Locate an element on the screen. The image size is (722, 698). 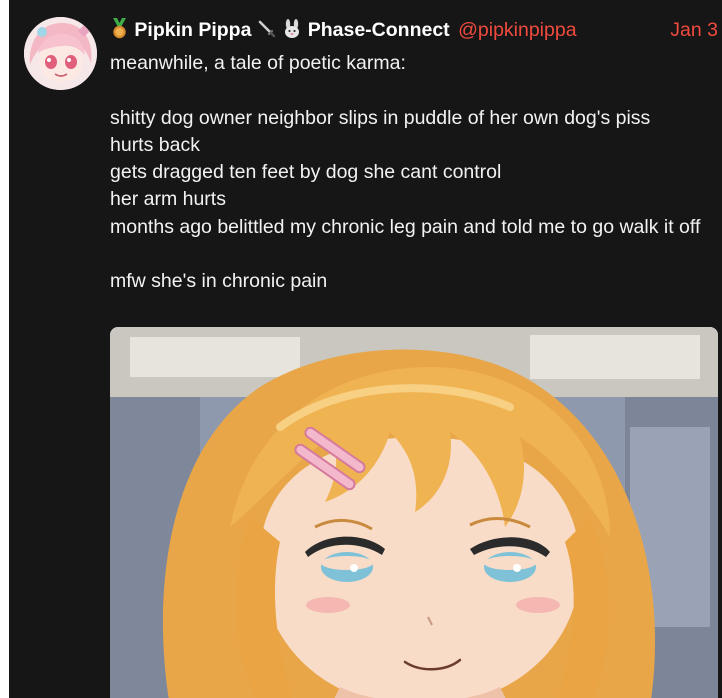
window-edge is located at coordinates (4, 349).